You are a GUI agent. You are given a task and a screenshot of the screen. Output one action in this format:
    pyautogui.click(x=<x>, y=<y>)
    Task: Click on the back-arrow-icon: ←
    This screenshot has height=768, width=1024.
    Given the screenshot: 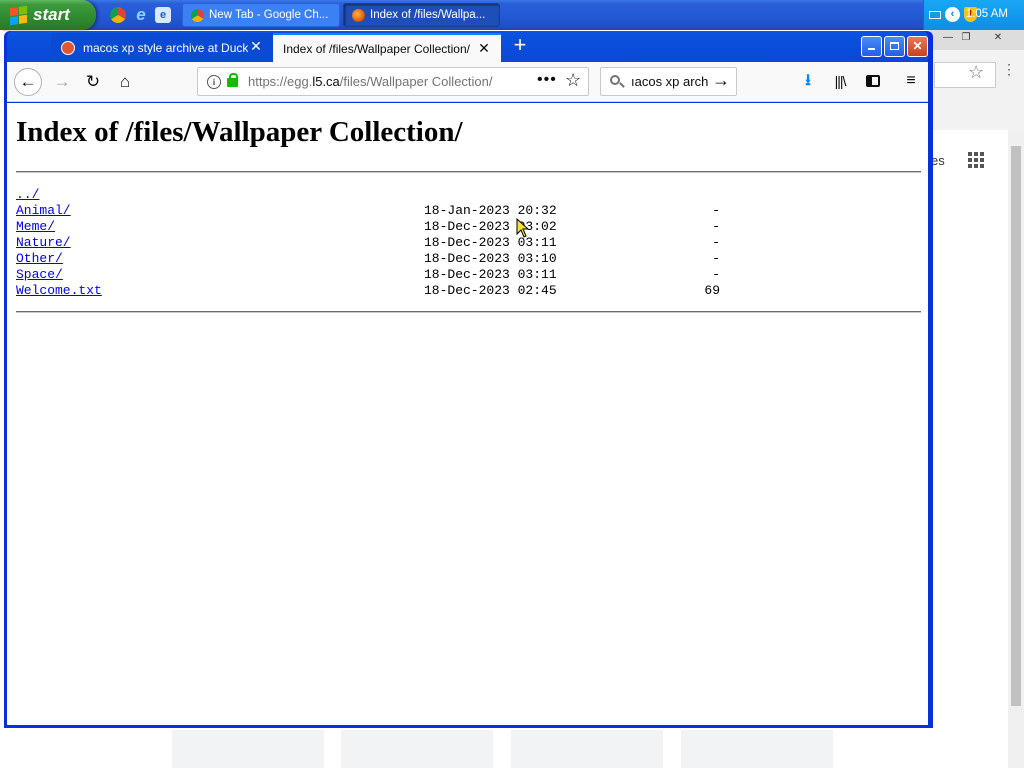 What is the action you would take?
    pyautogui.click(x=28, y=81)
    